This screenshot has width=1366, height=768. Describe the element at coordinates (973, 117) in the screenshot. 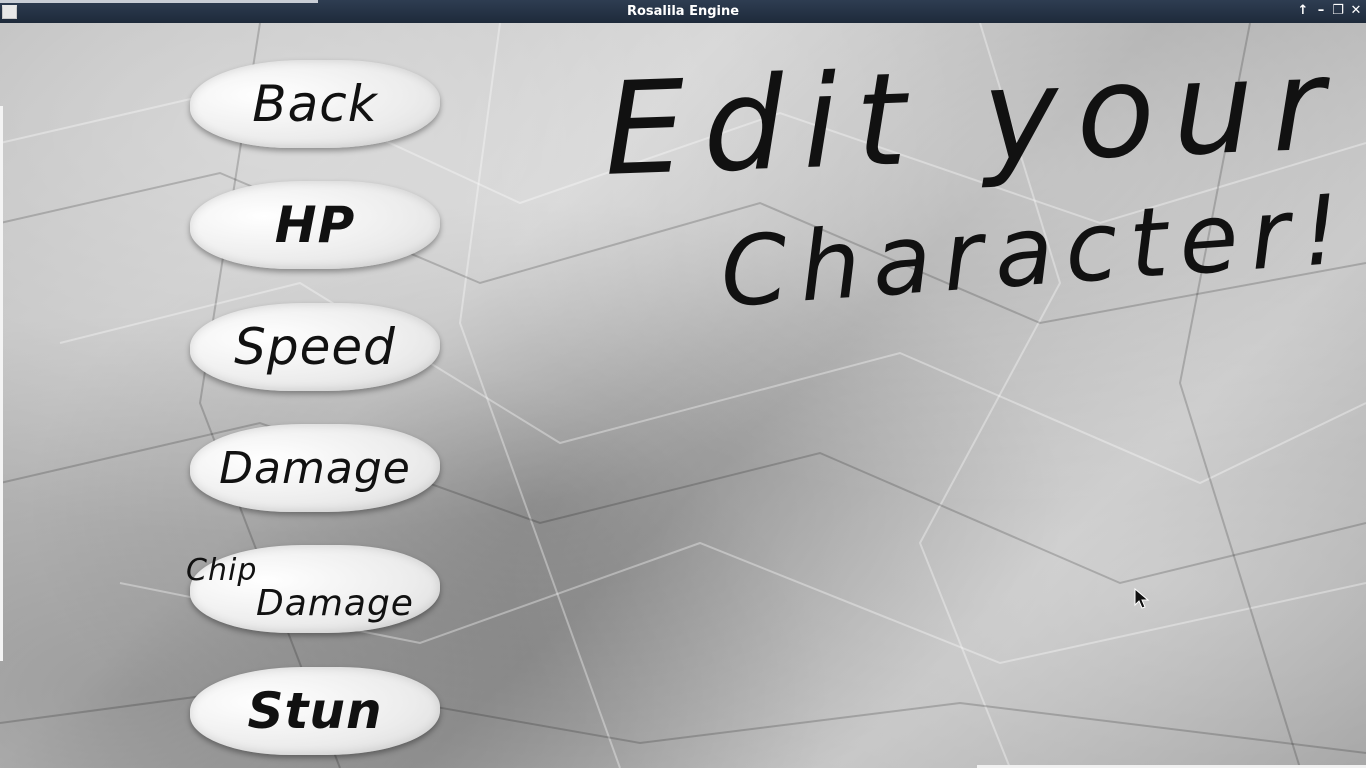

I see `page-title-line1: Edit your` at that location.